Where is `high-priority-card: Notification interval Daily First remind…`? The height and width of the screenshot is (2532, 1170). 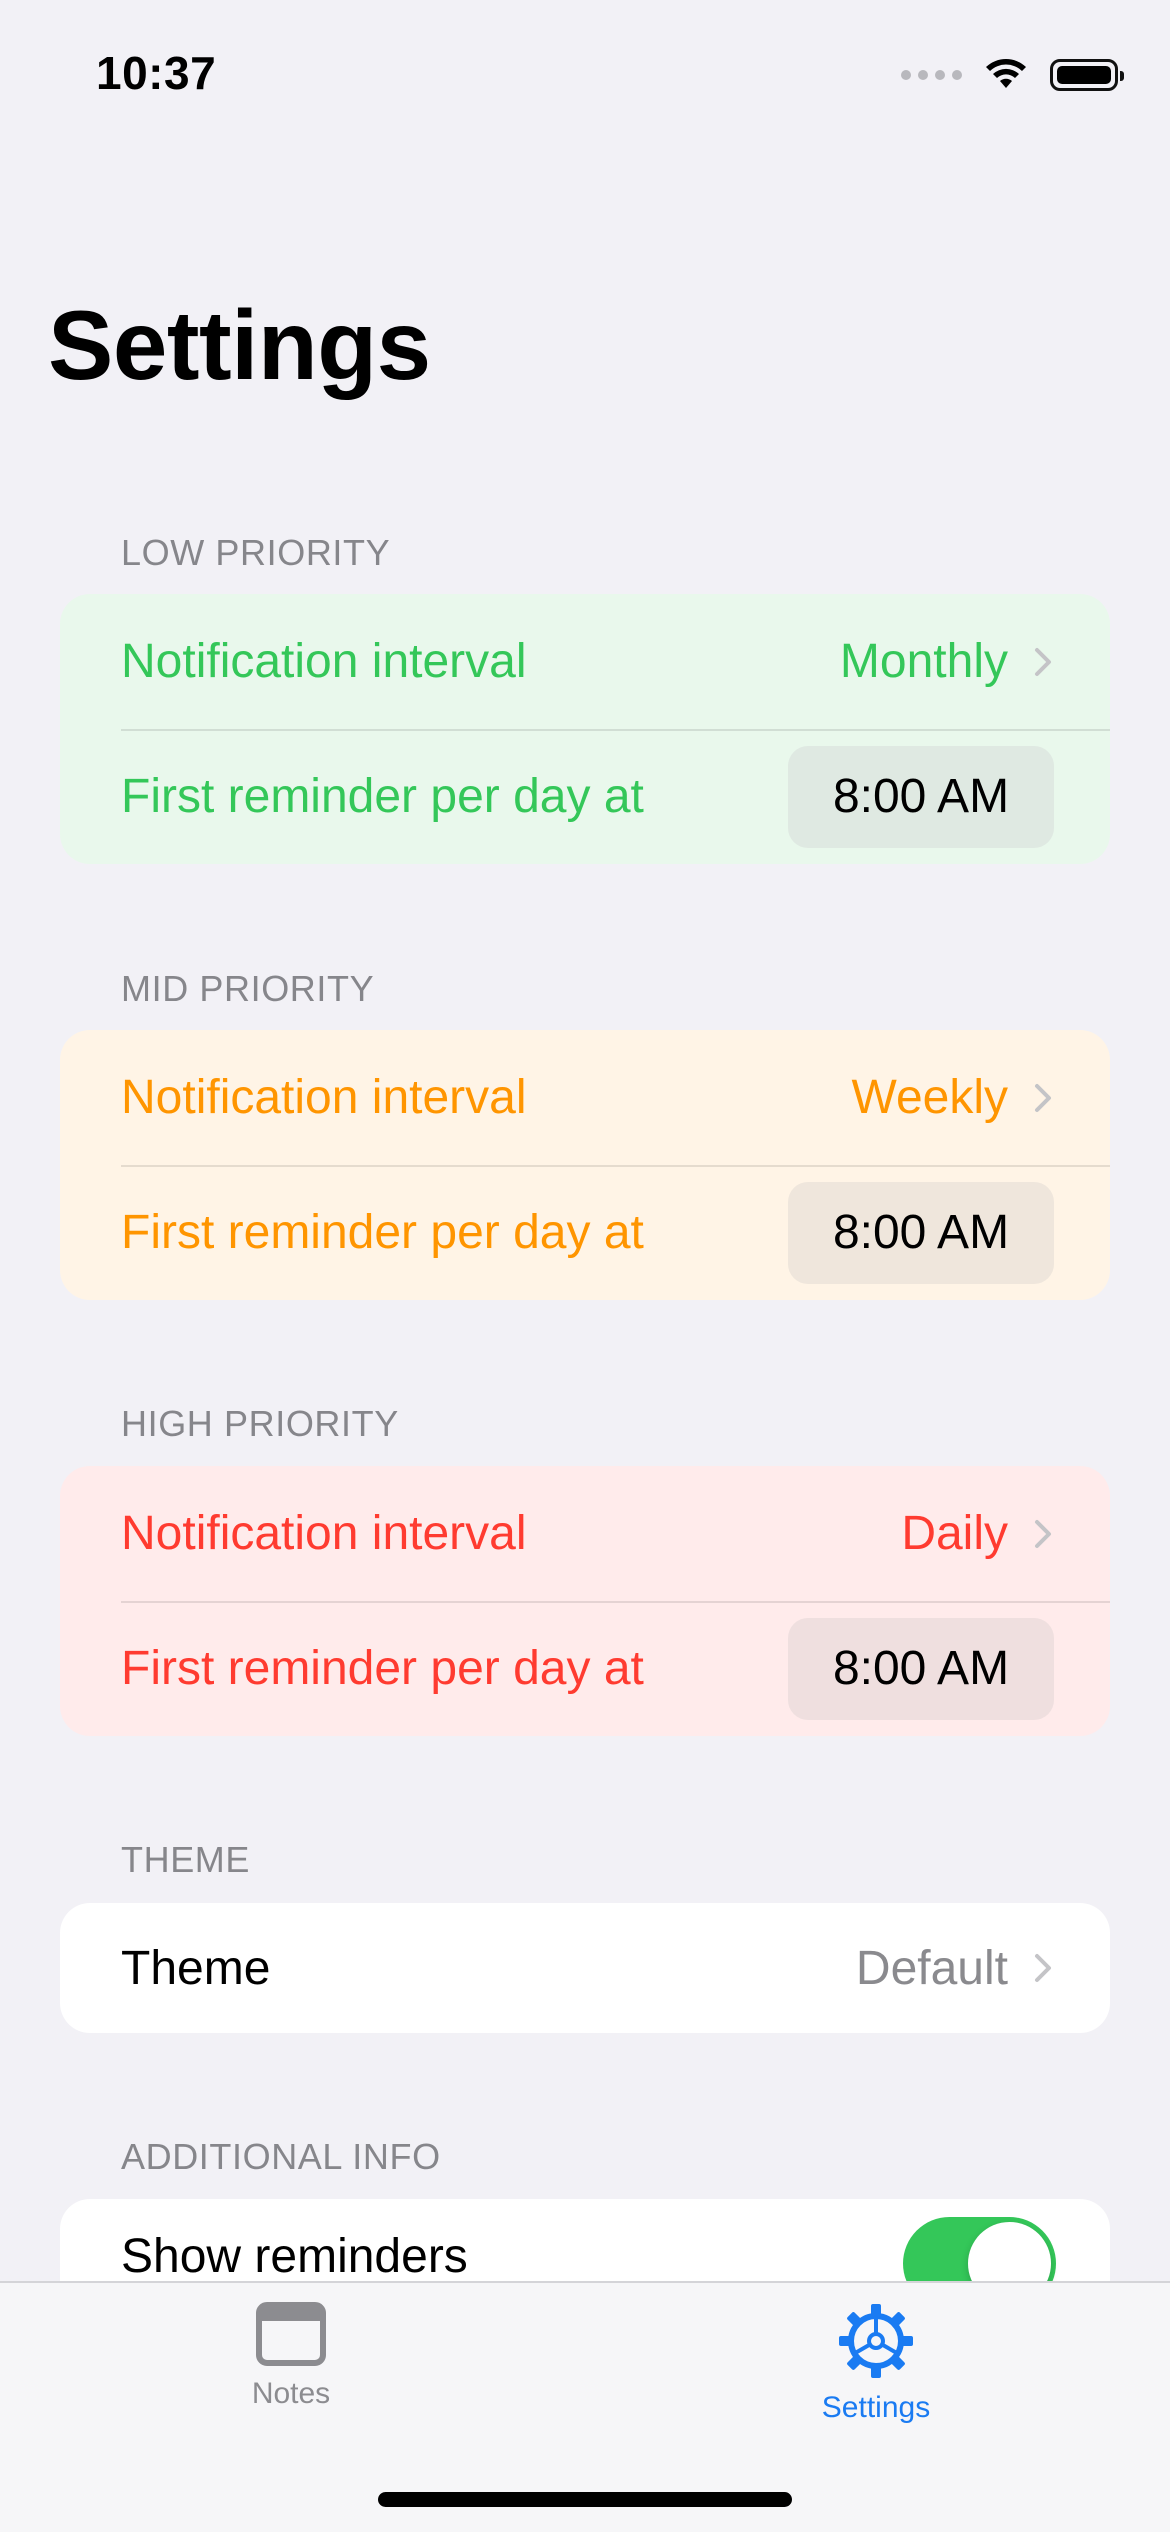 high-priority-card: Notification interval Daily First remind… is located at coordinates (585, 1601).